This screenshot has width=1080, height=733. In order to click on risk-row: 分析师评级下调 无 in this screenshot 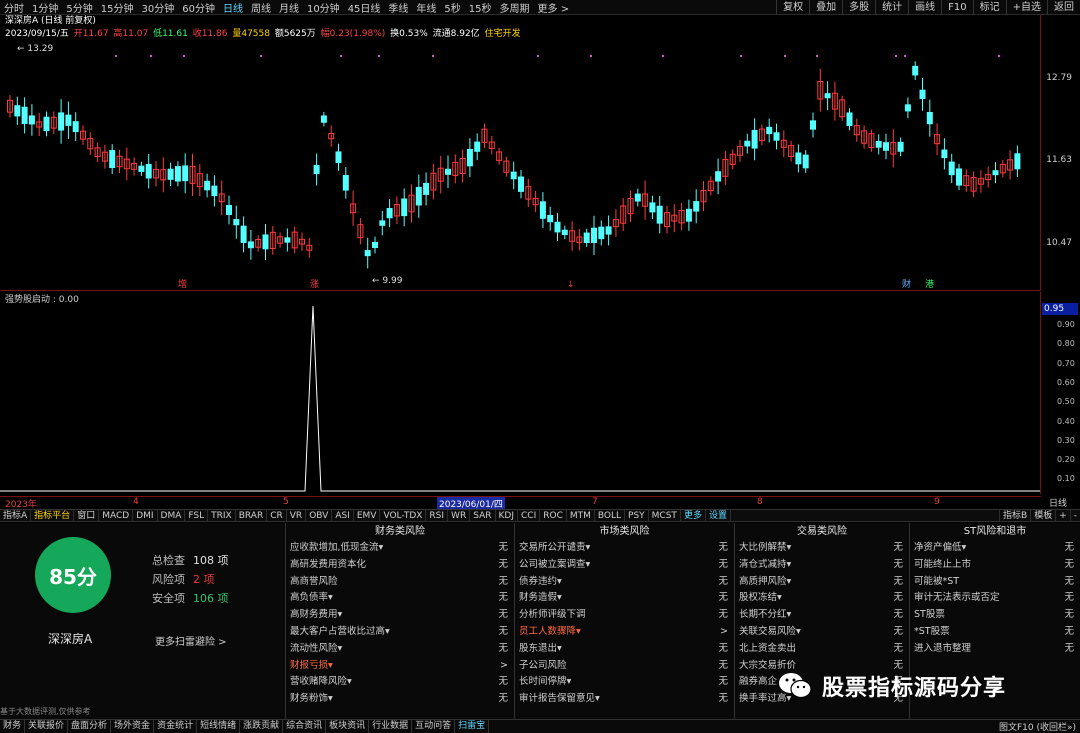, I will do `click(624, 615)`.